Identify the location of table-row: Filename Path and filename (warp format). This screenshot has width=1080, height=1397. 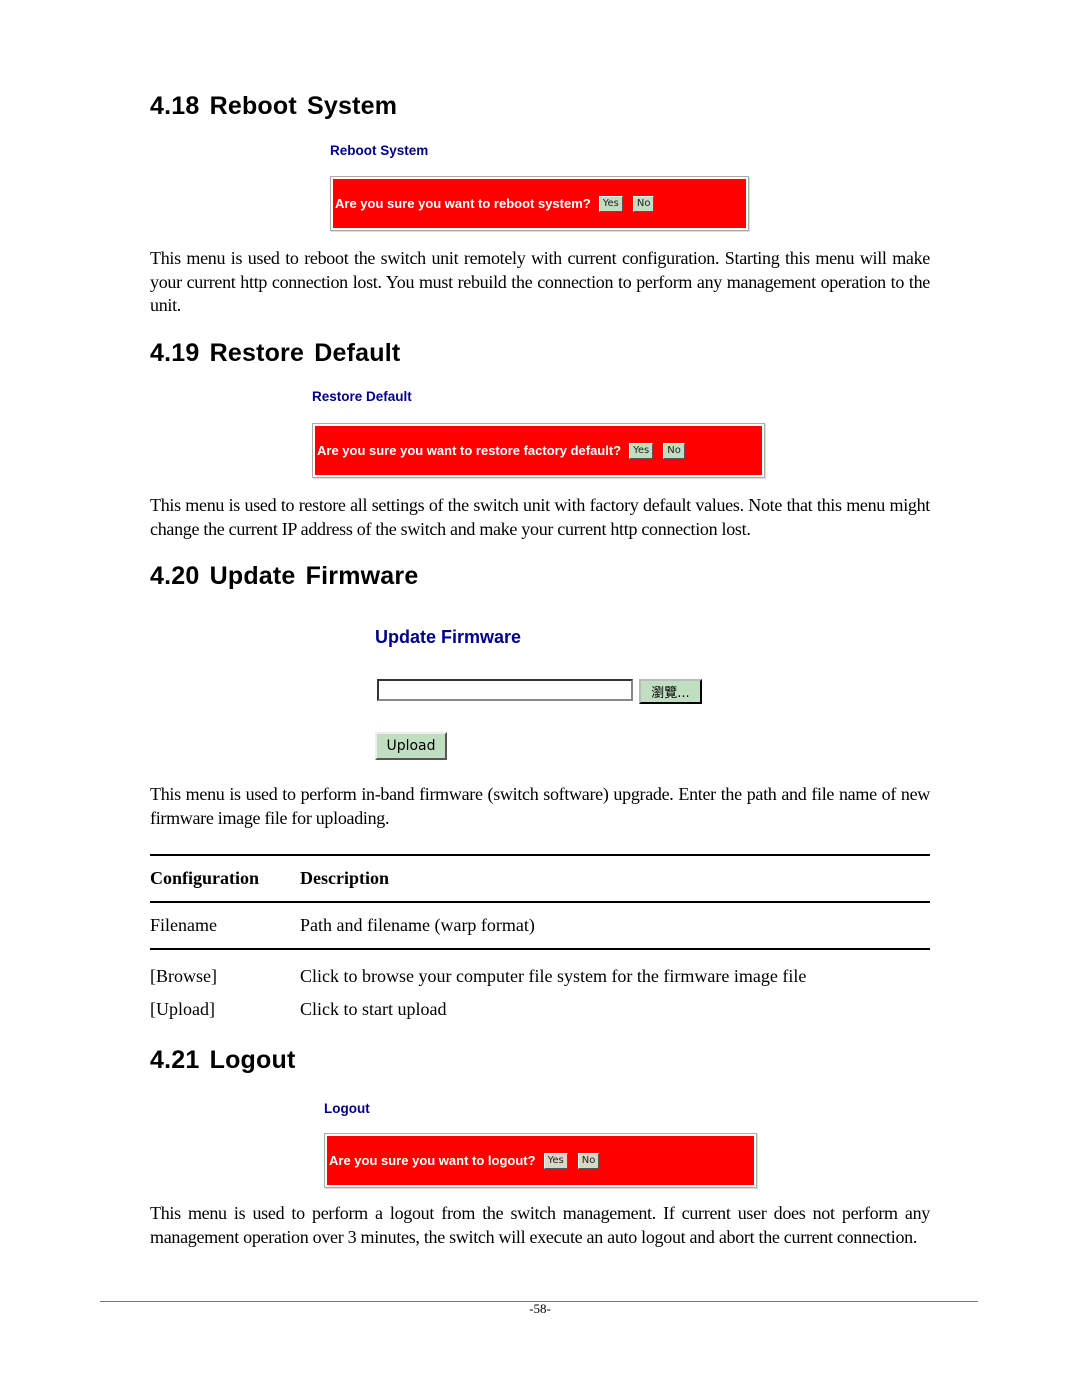
(540, 925).